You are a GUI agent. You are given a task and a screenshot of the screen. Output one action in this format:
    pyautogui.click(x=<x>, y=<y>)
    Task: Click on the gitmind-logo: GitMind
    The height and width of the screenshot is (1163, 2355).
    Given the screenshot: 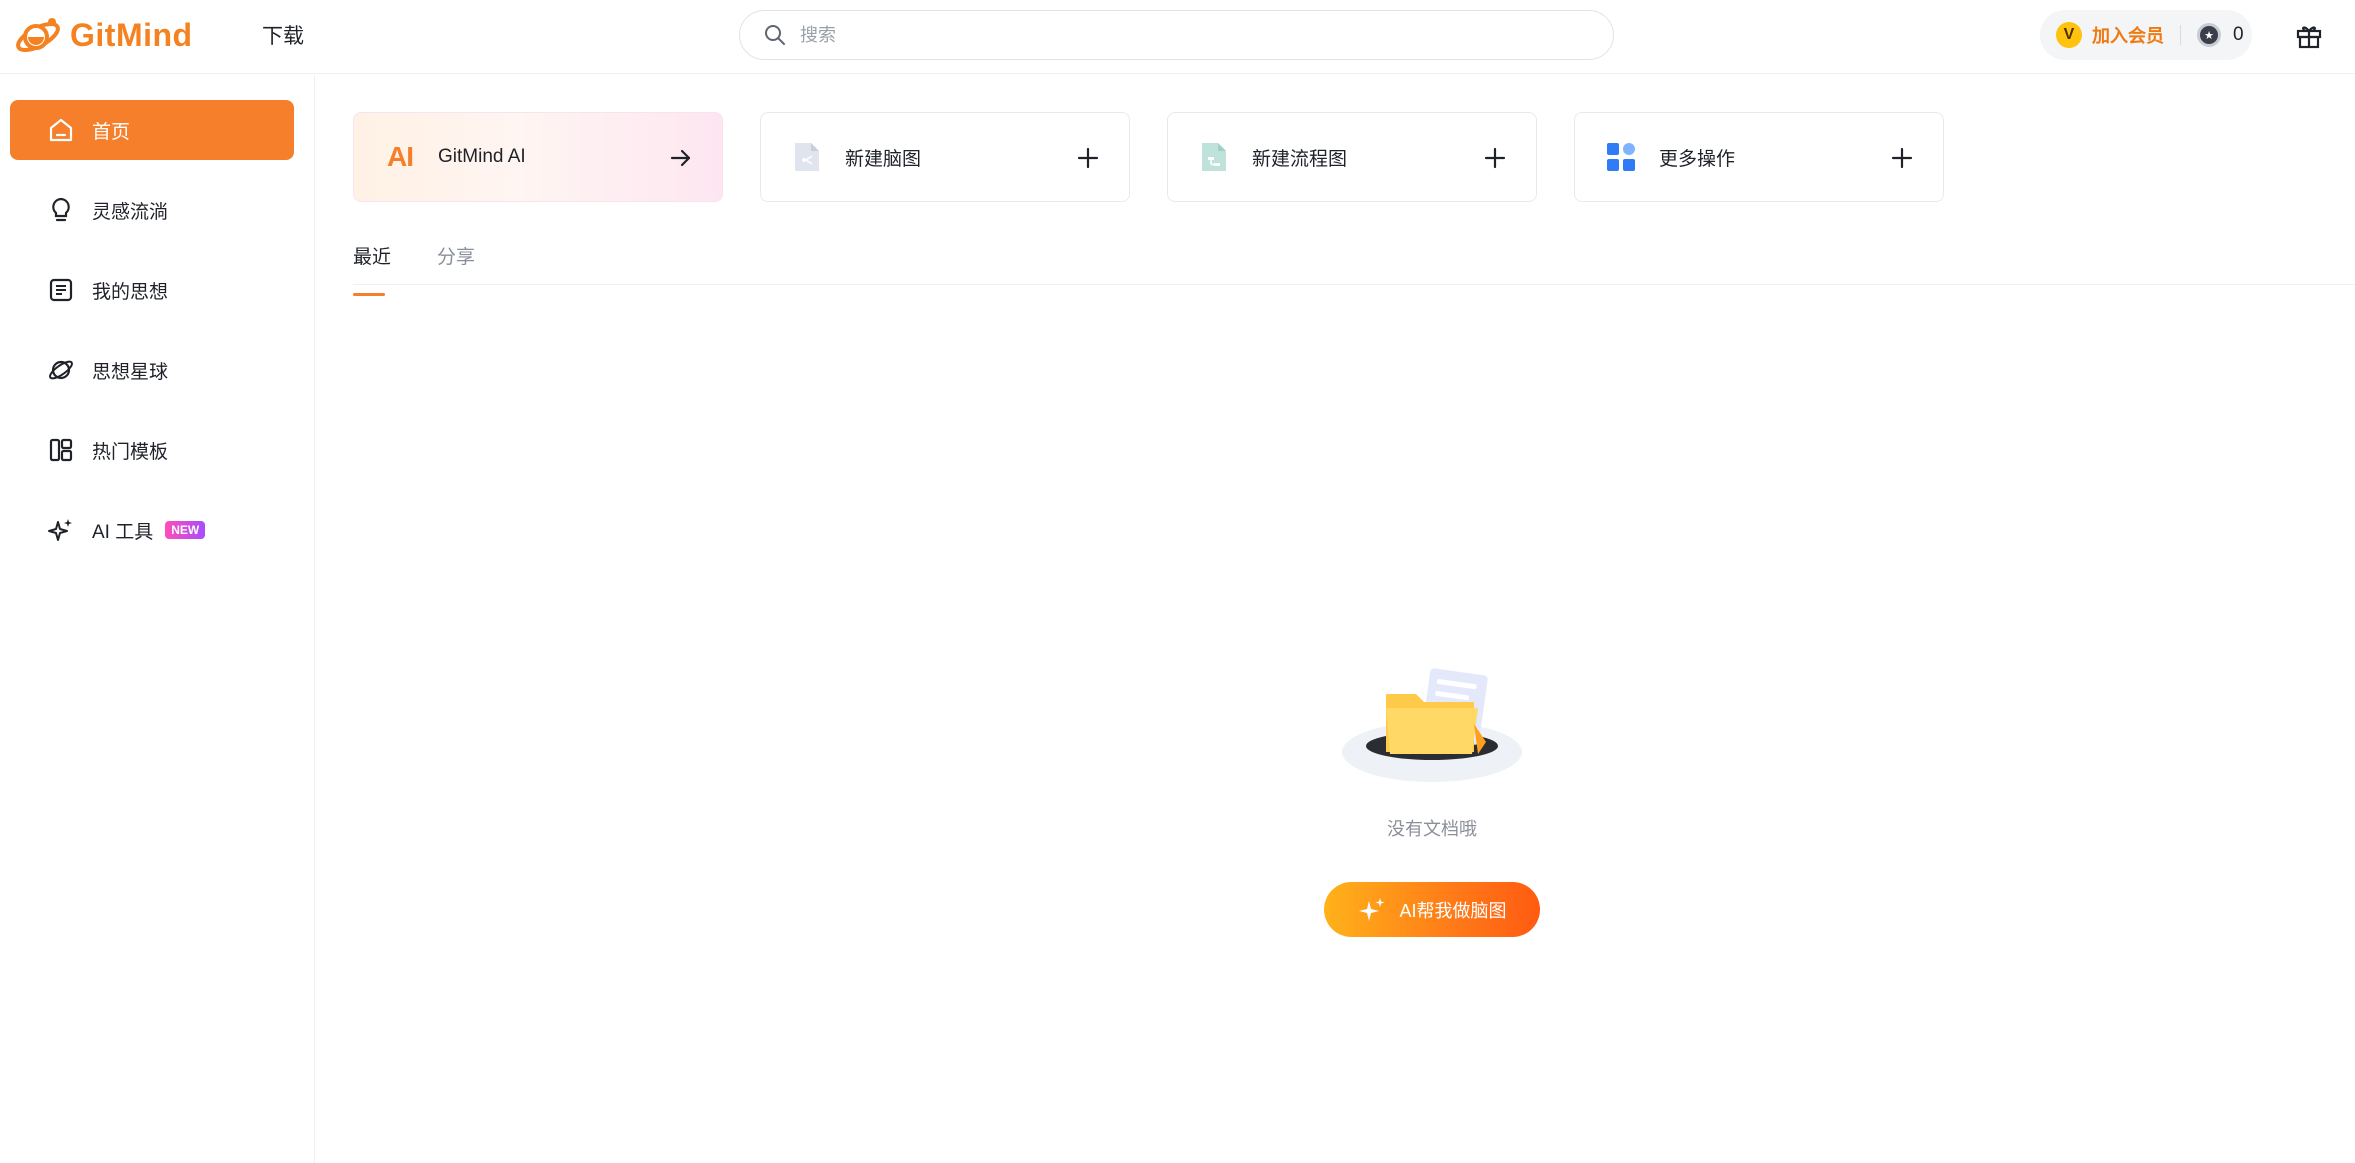 What is the action you would take?
    pyautogui.click(x=103, y=35)
    